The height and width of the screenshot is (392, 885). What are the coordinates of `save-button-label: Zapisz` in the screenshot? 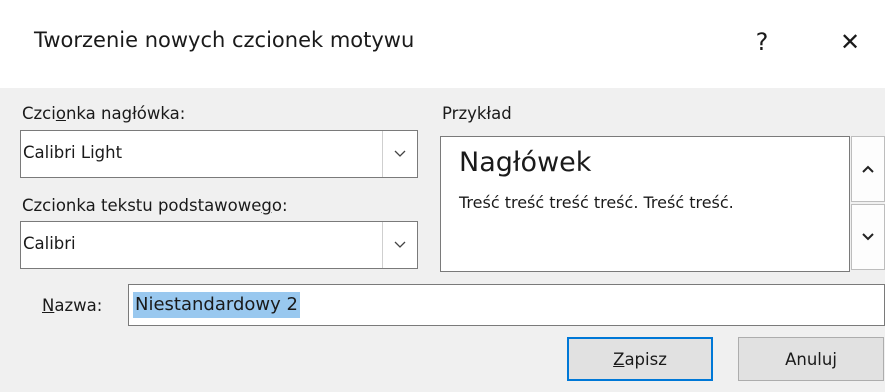 It's located at (640, 359).